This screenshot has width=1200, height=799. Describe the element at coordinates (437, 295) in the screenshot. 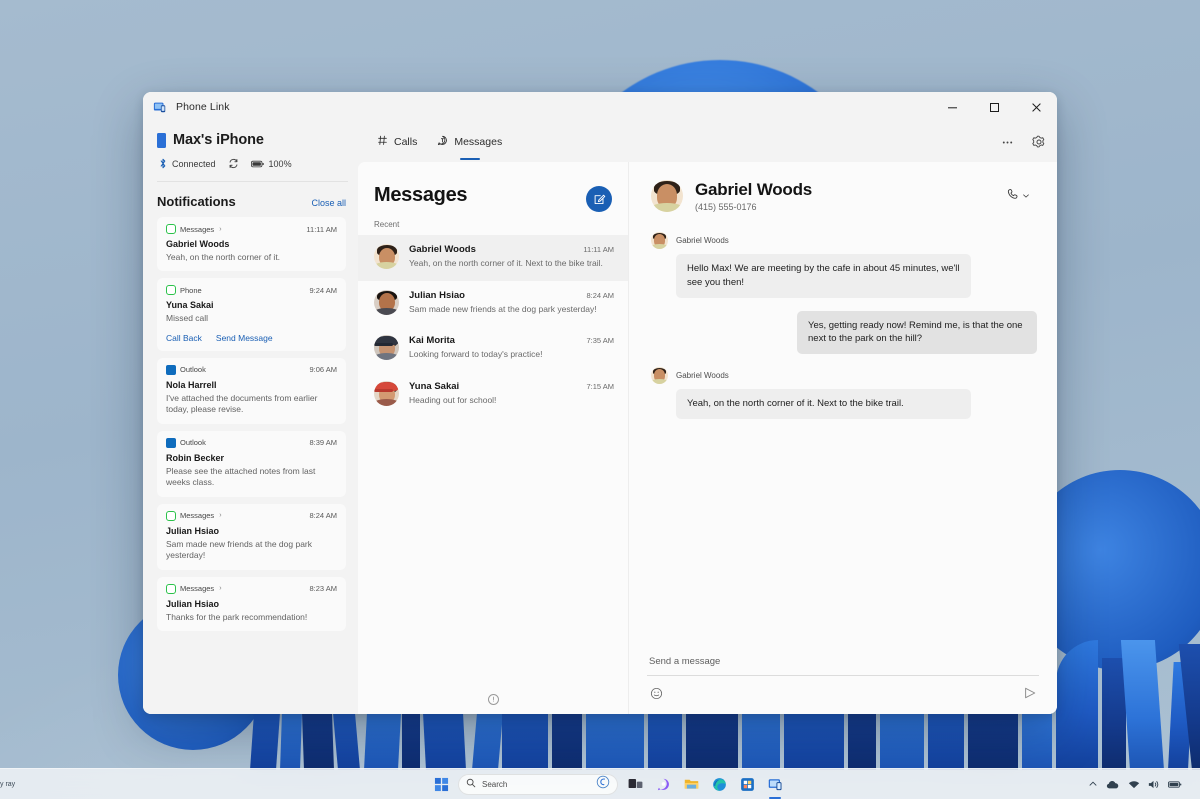

I see `thread-name: Julian Hsiao` at that location.